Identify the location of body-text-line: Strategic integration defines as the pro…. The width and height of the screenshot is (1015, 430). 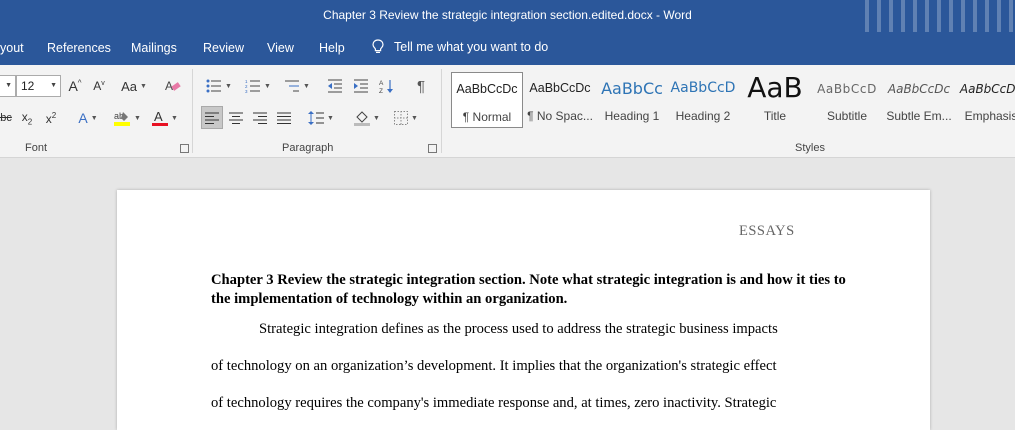
(518, 329).